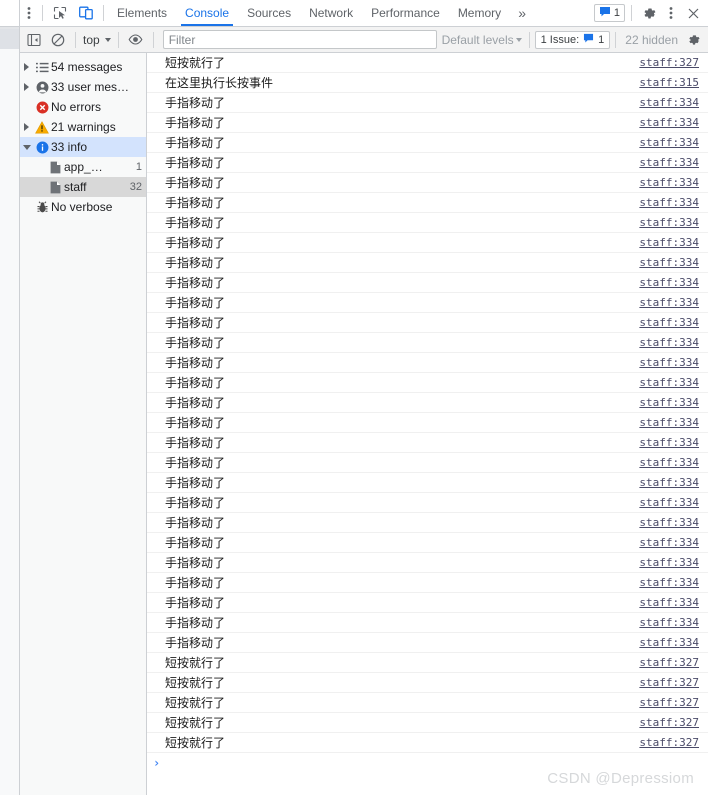 This screenshot has height=795, width=708. I want to click on device-toolbar-icon, so click(86, 13).